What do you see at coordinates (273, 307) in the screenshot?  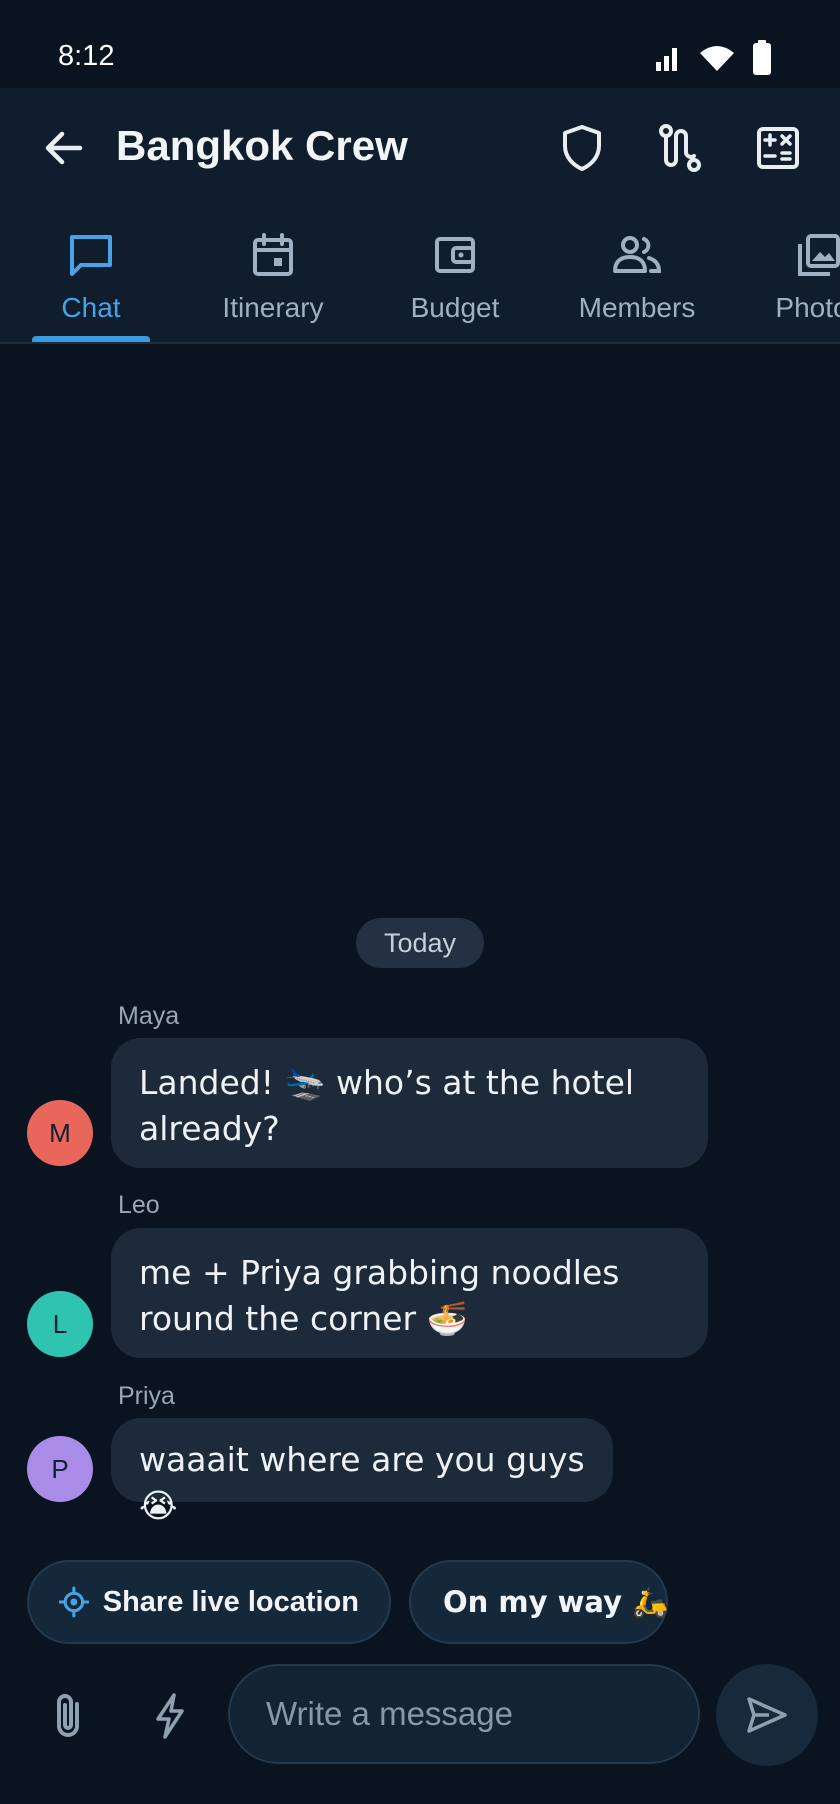 I see `tab-label: Itinerary` at bounding box center [273, 307].